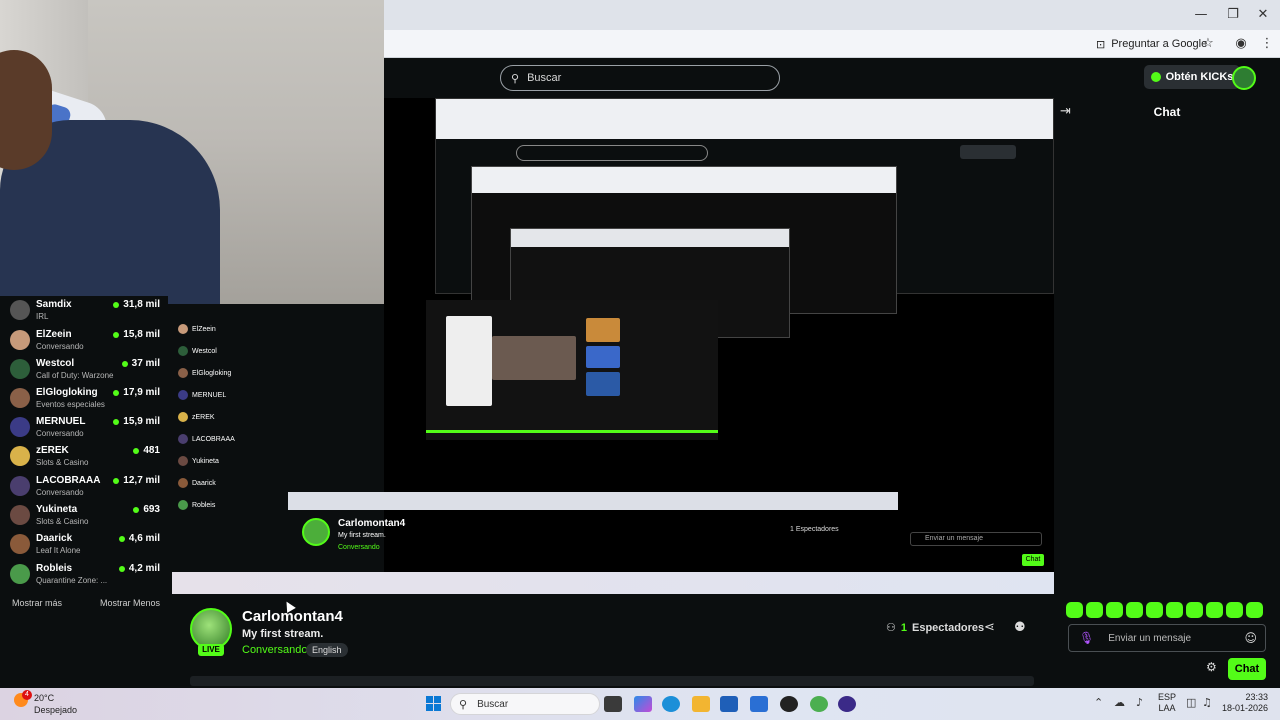  Describe the element at coordinates (85, 486) in the screenshot. I see `sidebar-item-lacobraaa: LACOBRAAA Conversando 12,7 mil` at that location.